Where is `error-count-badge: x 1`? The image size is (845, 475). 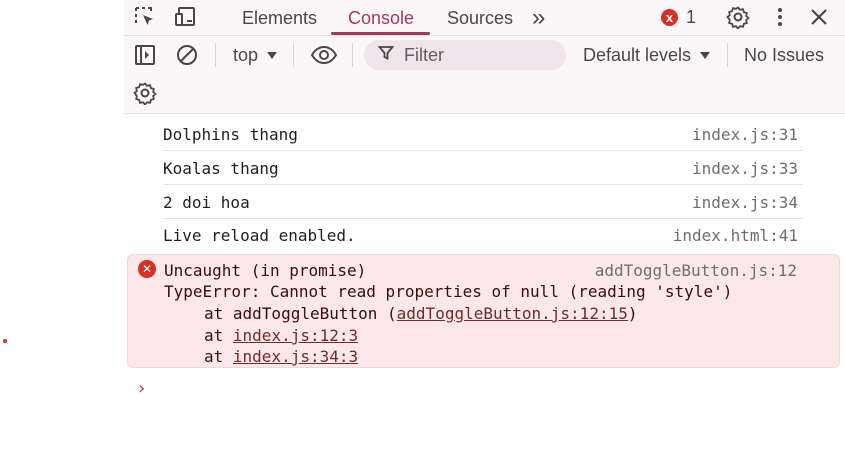 error-count-badge: x 1 is located at coordinates (678, 17).